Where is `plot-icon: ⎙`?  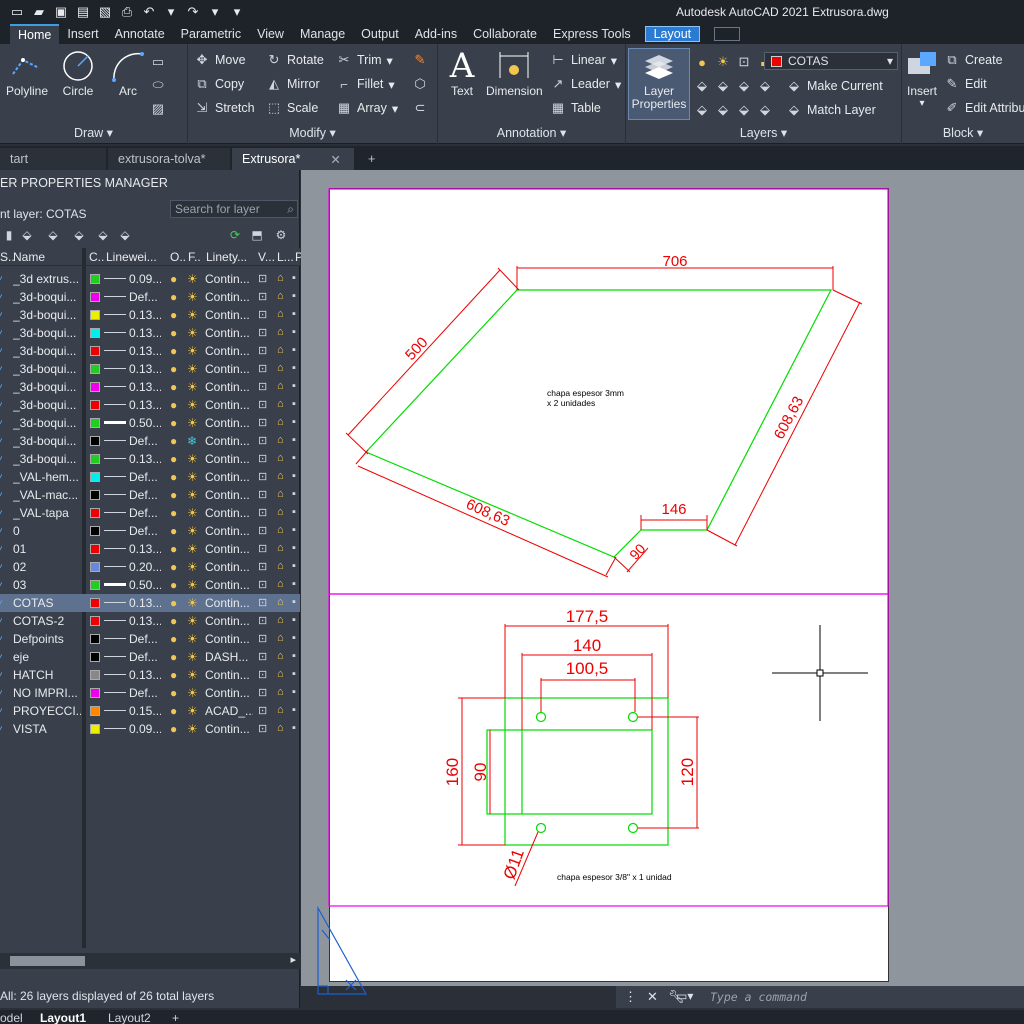 plot-icon: ⎙ is located at coordinates (127, 12).